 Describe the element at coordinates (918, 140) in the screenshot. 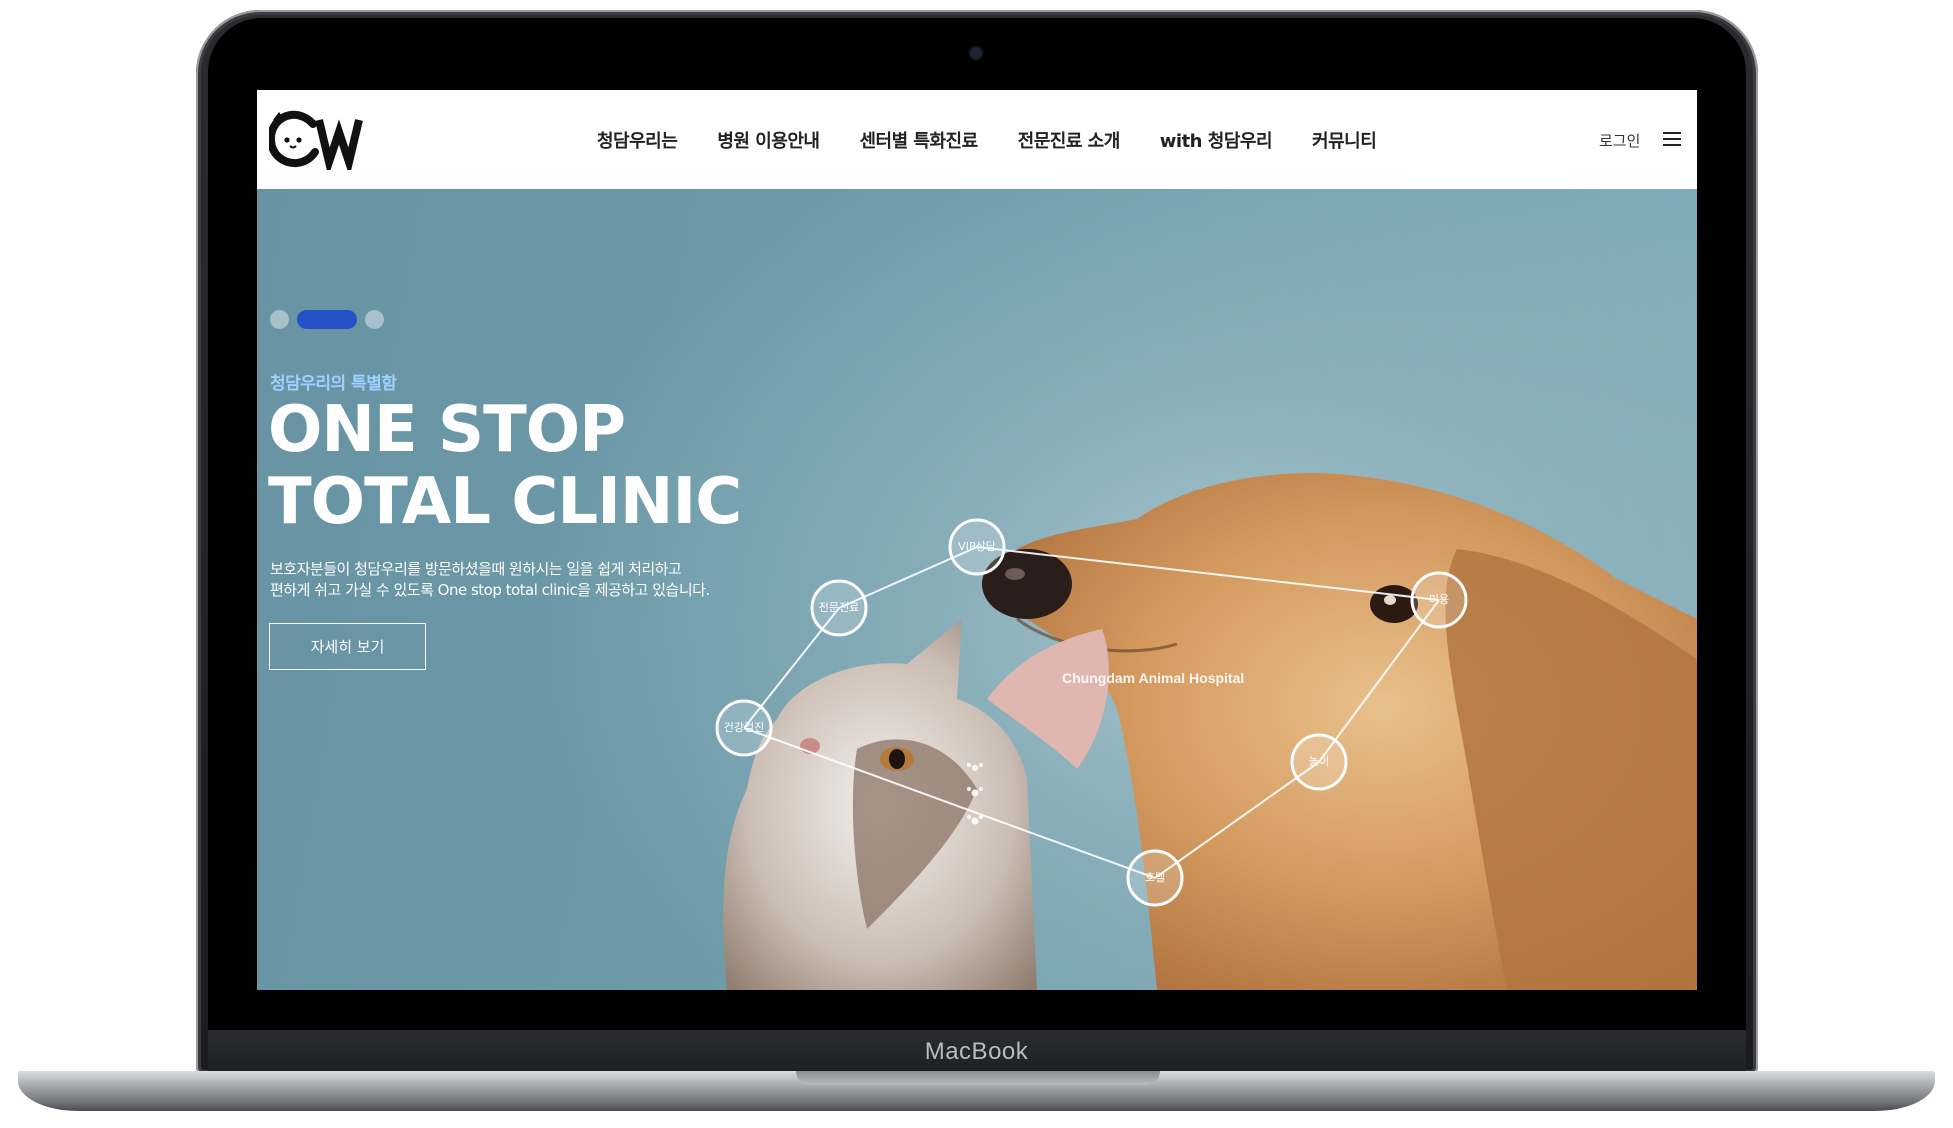

I see `nav-specialized-centers: 센터별 특화진료` at that location.